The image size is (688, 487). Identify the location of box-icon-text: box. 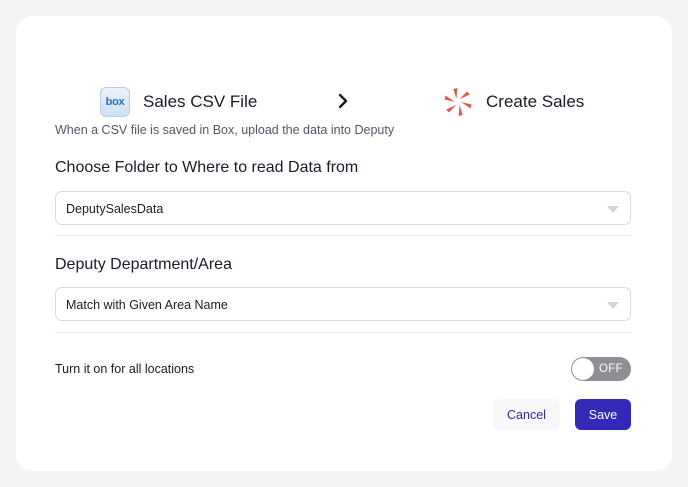
(115, 102).